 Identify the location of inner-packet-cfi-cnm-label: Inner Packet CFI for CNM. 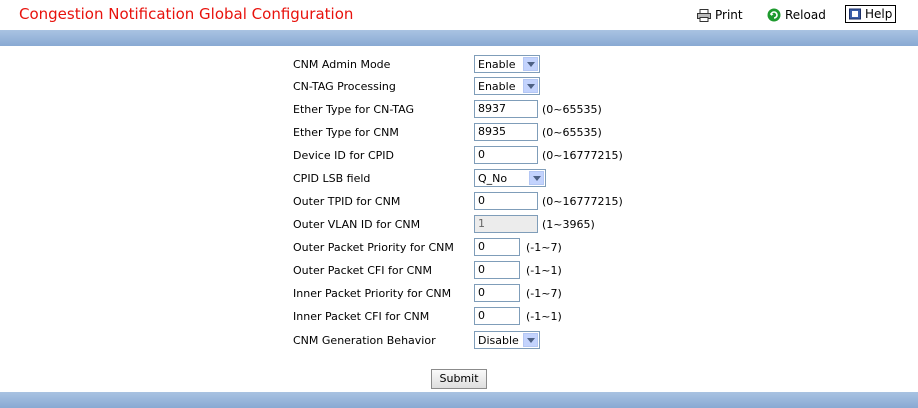
(361, 316).